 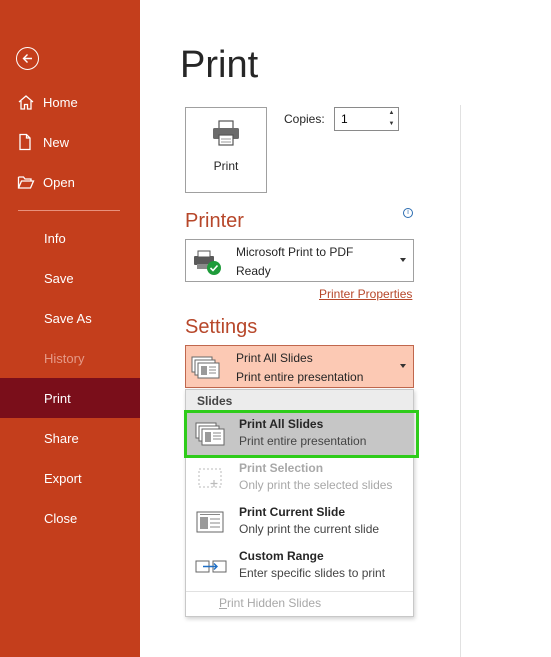 I want to click on sidebar-item-label: New, so click(x=56, y=142).